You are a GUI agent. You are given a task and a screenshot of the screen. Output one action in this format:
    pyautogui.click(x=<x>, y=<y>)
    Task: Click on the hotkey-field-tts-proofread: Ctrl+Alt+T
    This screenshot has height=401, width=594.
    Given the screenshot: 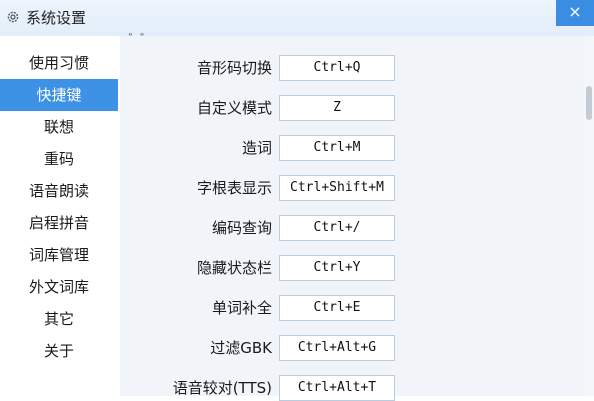 What is the action you would take?
    pyautogui.click(x=337, y=388)
    